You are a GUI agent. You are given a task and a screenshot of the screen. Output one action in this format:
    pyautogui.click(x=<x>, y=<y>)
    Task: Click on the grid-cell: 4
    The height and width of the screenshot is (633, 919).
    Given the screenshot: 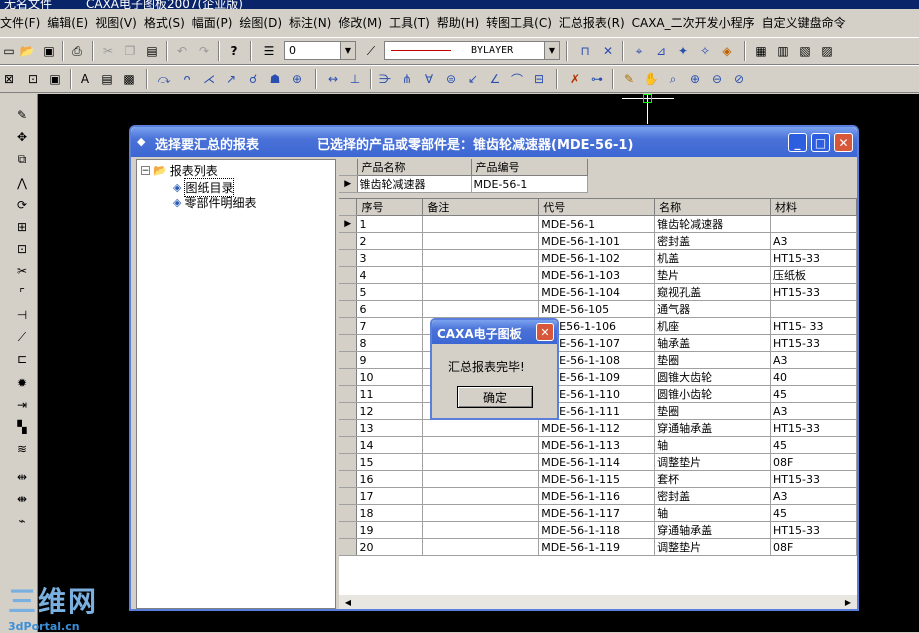 What is the action you would take?
    pyautogui.click(x=390, y=275)
    